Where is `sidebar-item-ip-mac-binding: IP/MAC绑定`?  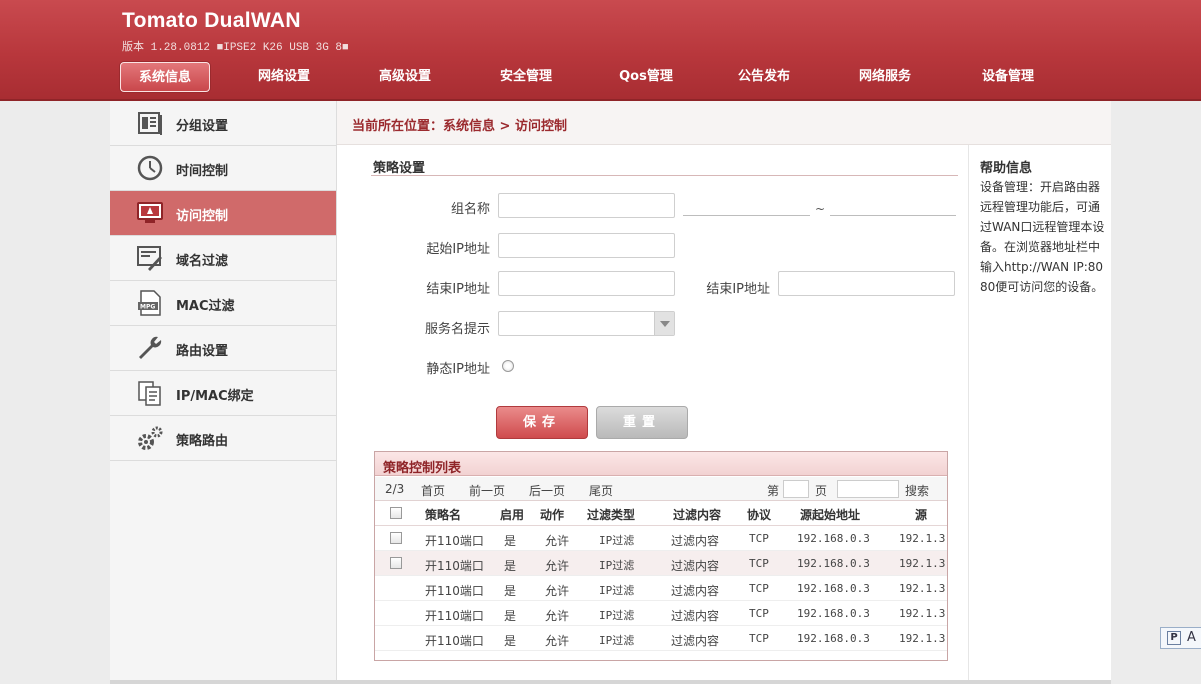 sidebar-item-ip-mac-binding: IP/MAC绑定 is located at coordinates (223, 393).